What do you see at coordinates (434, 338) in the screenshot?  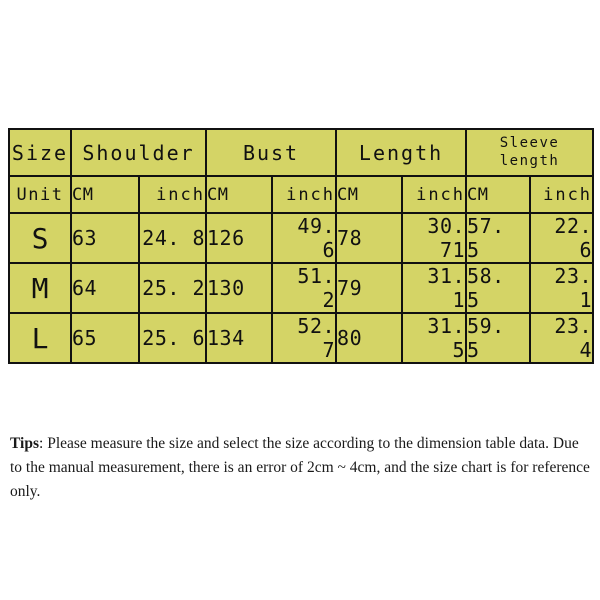 I see `cell-length-inch: 31. 5` at bounding box center [434, 338].